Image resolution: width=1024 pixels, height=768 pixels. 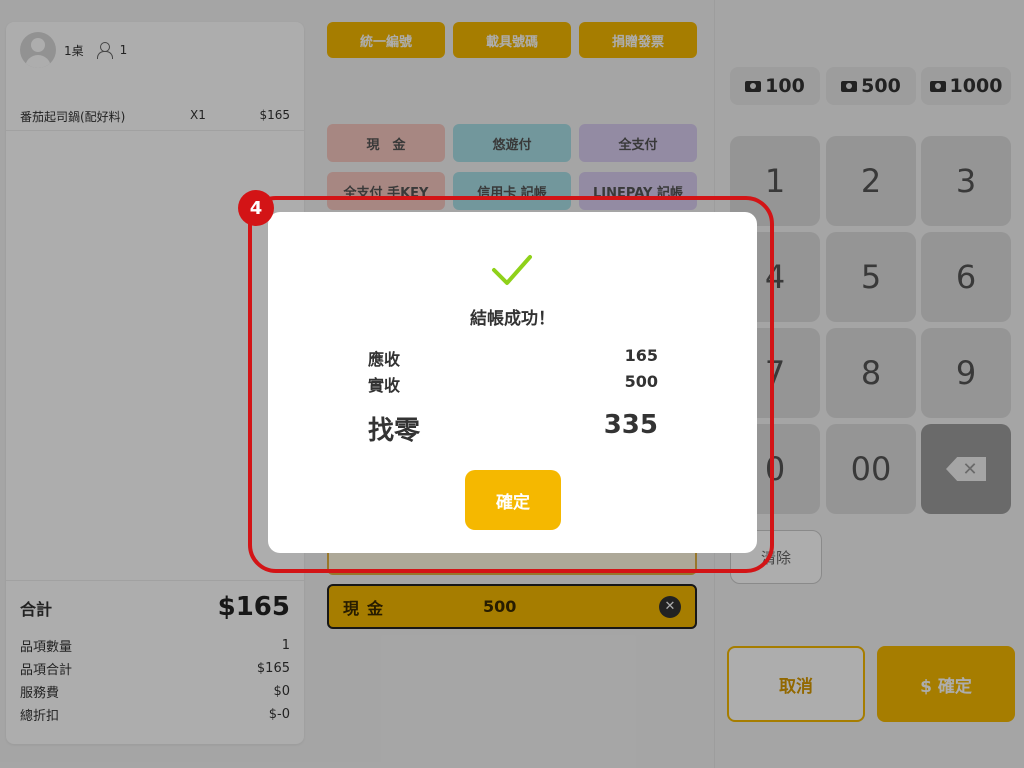 What do you see at coordinates (256, 208) in the screenshot?
I see `annotation-badge: 4` at bounding box center [256, 208].